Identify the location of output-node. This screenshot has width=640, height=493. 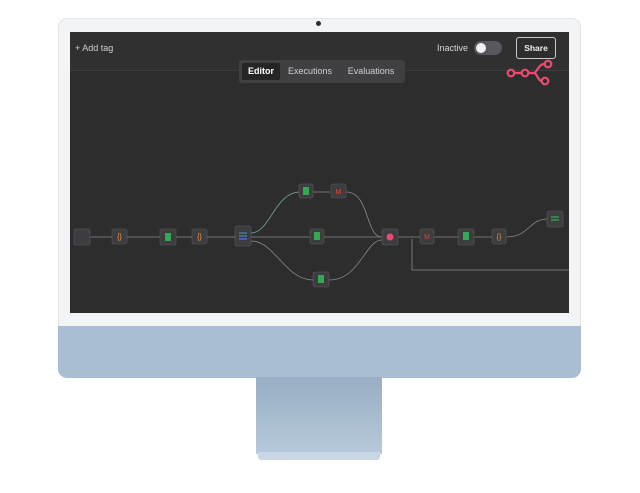
(555, 219).